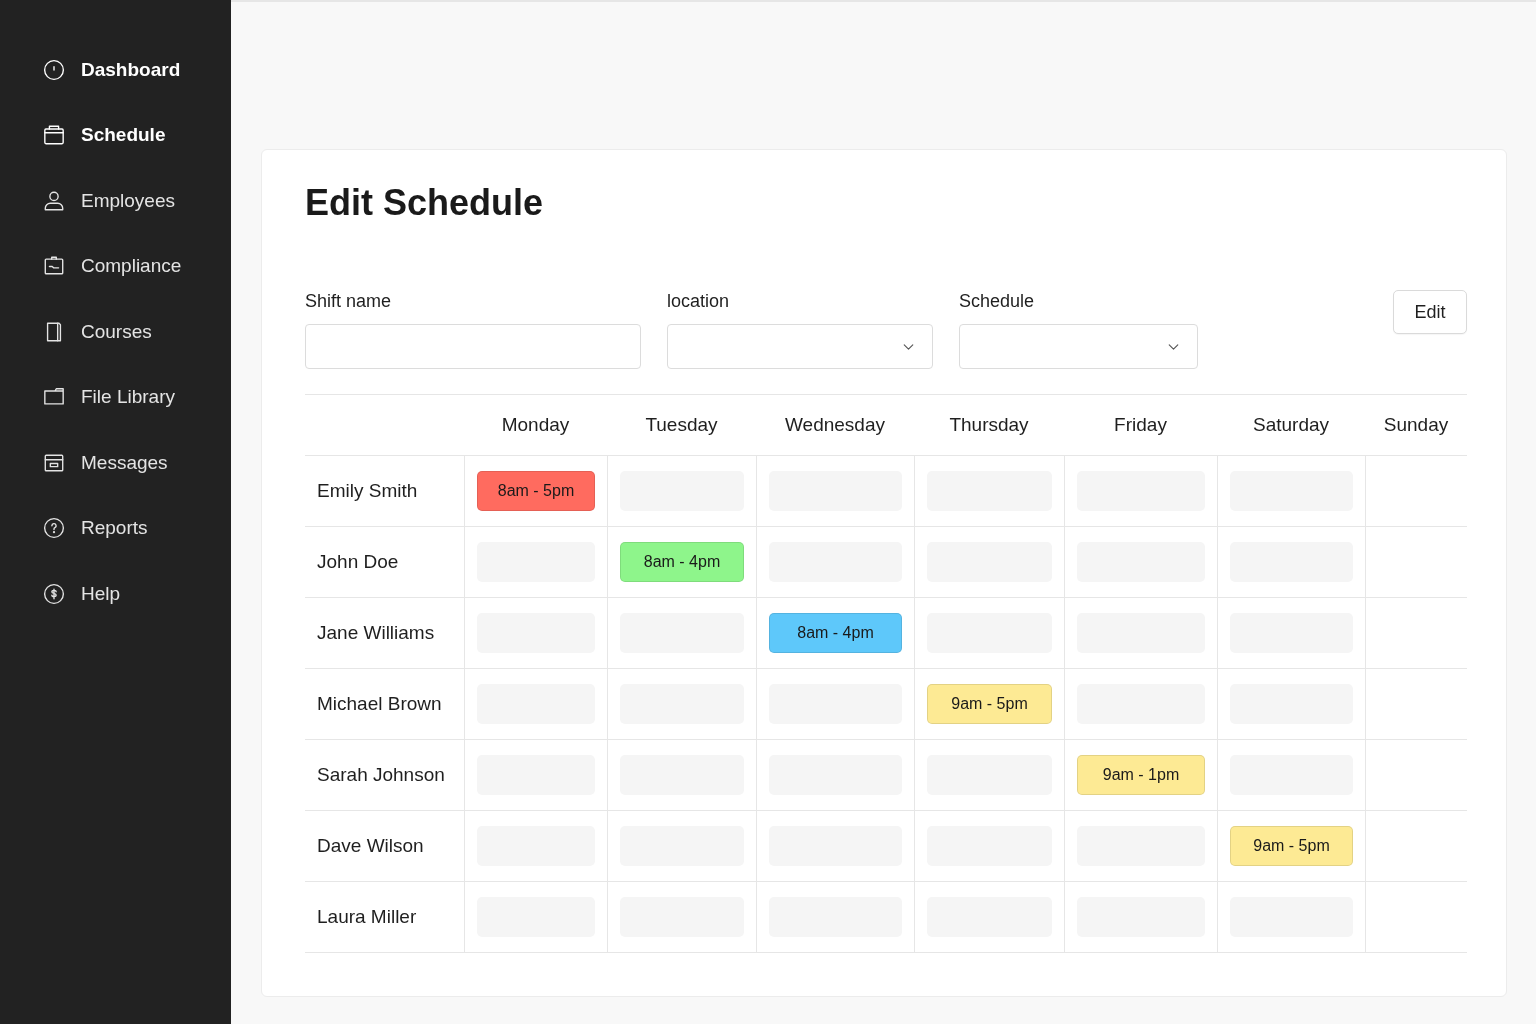 The width and height of the screenshot is (1536, 1024). Describe the element at coordinates (536, 491) in the screenshot. I see `shift-block: 8am - 5pm` at that location.